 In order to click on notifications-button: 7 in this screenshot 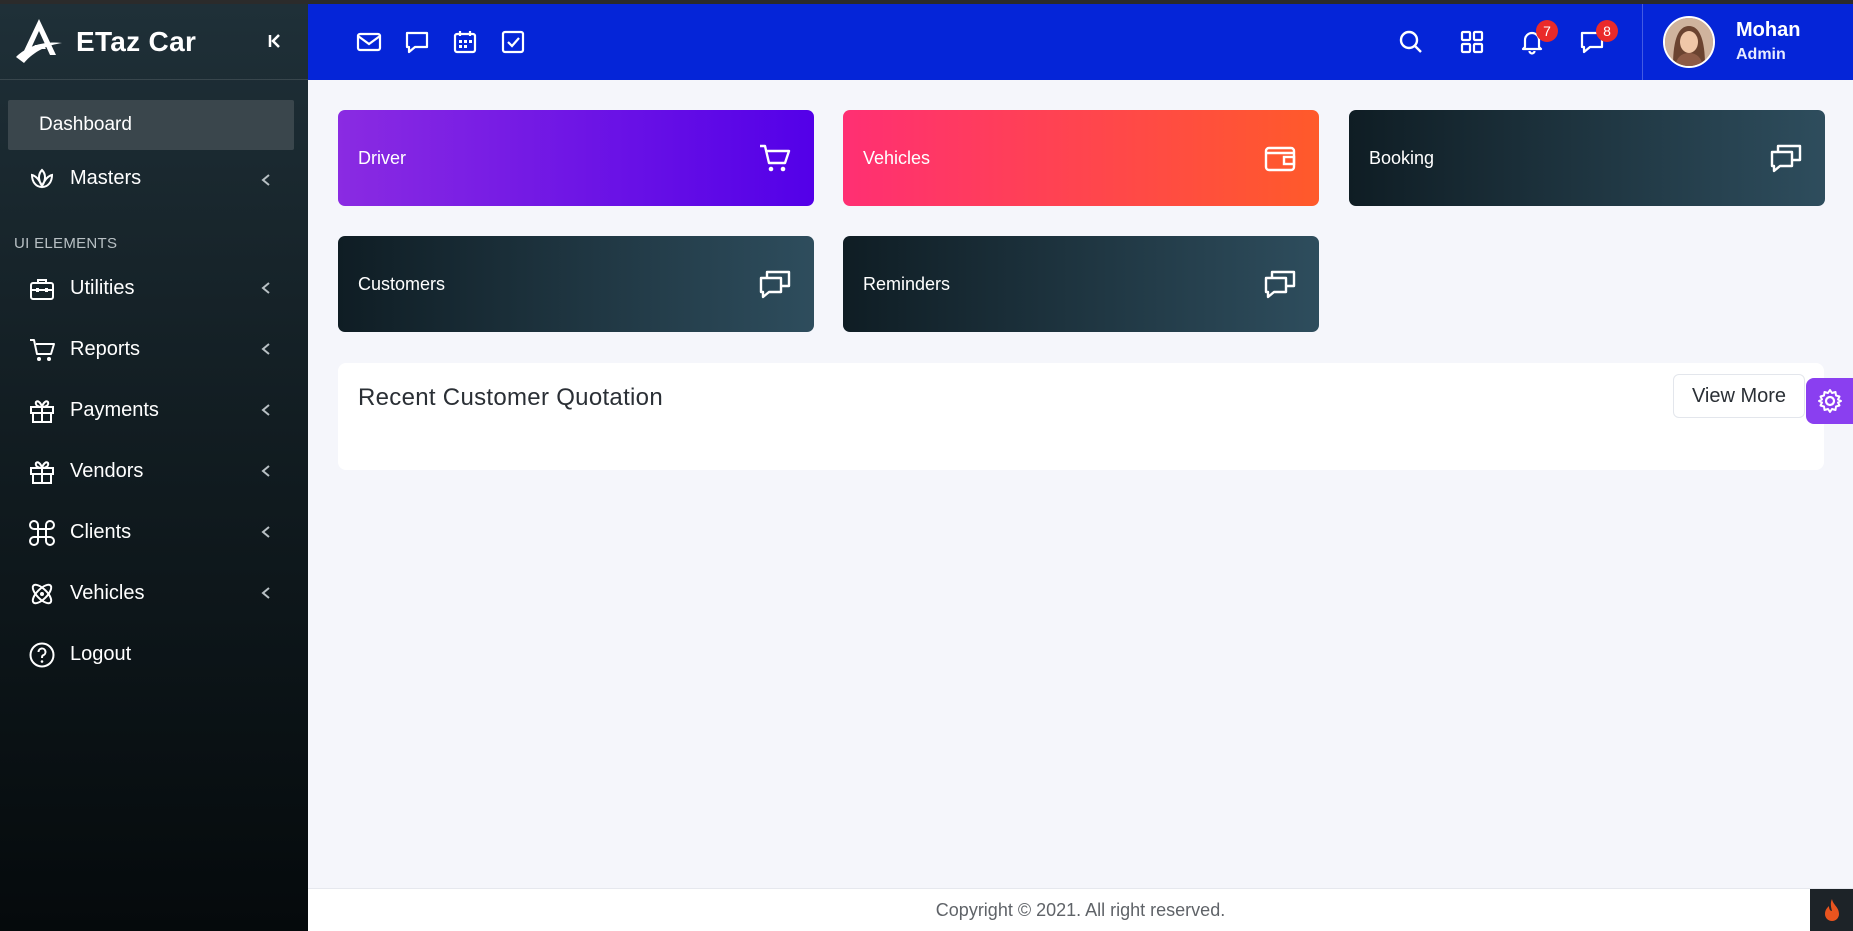, I will do `click(1537, 39)`.